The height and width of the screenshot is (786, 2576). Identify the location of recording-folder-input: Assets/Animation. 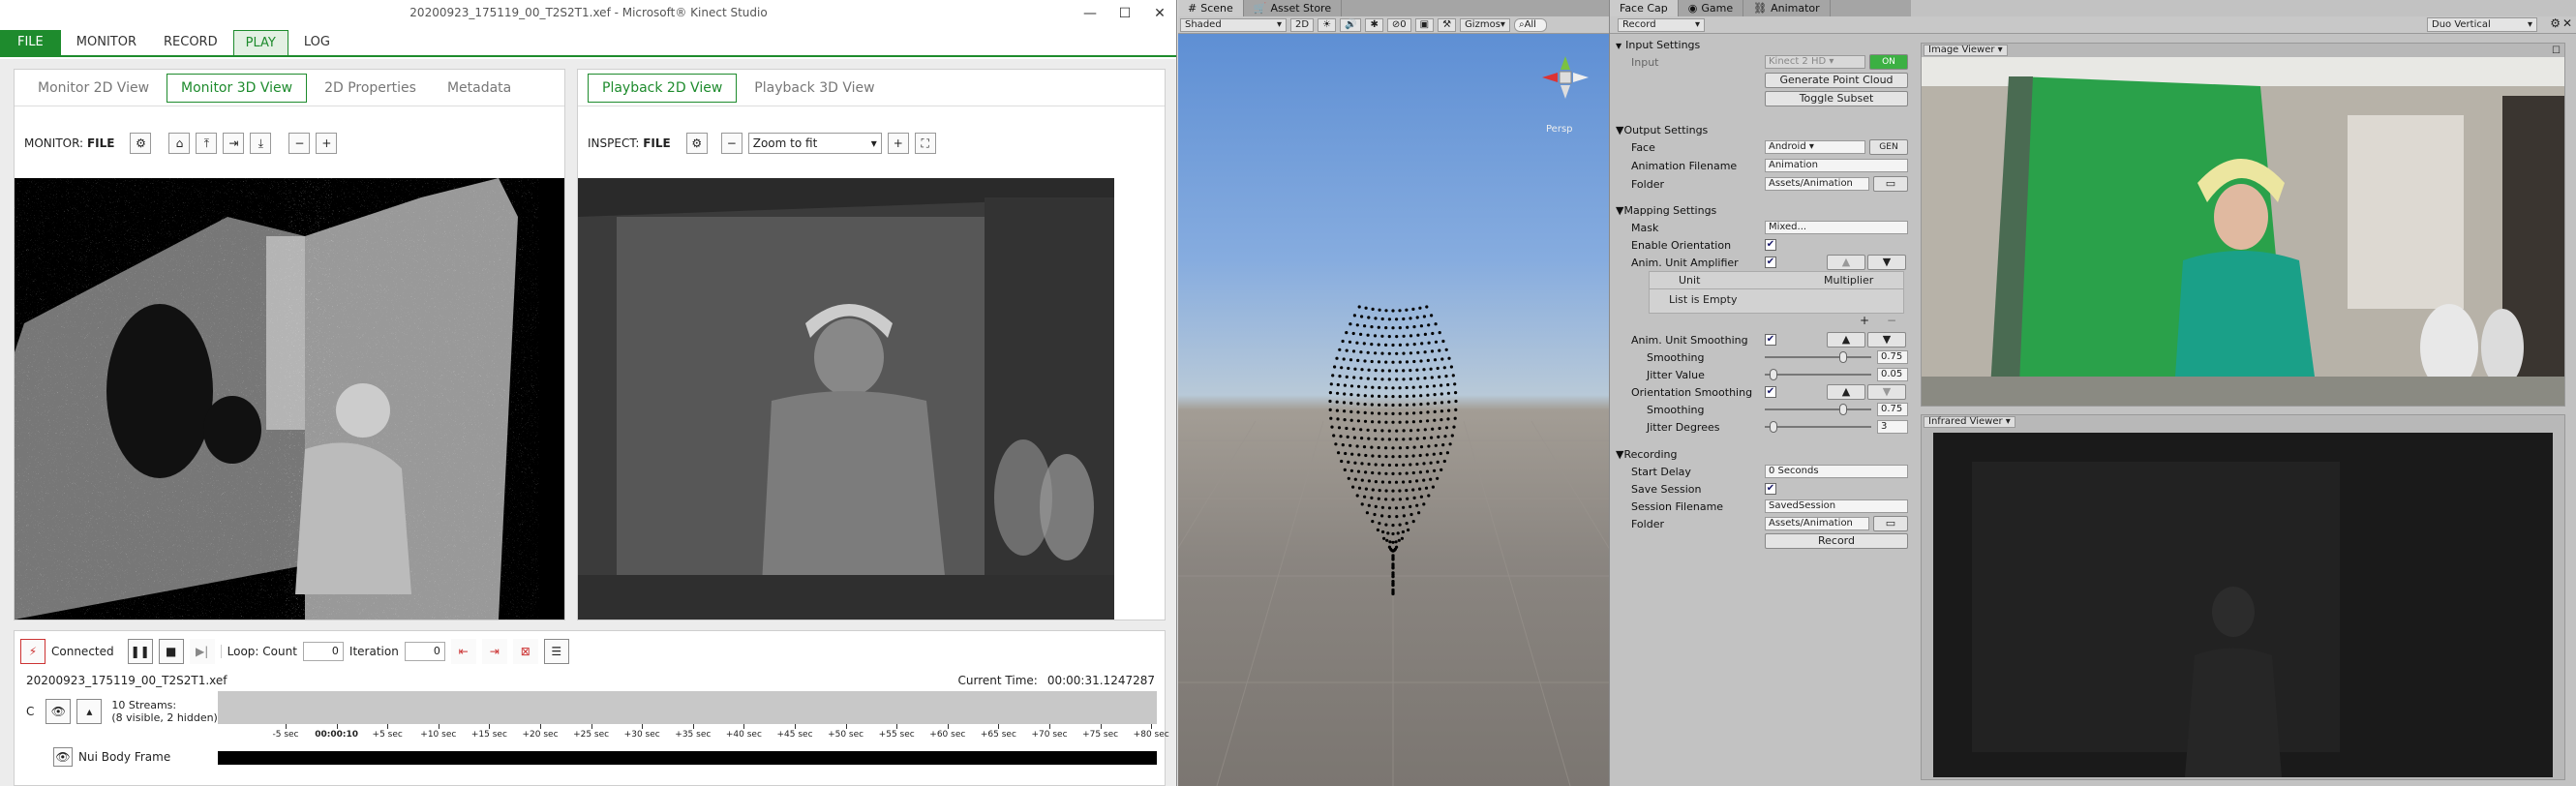
(1817, 523).